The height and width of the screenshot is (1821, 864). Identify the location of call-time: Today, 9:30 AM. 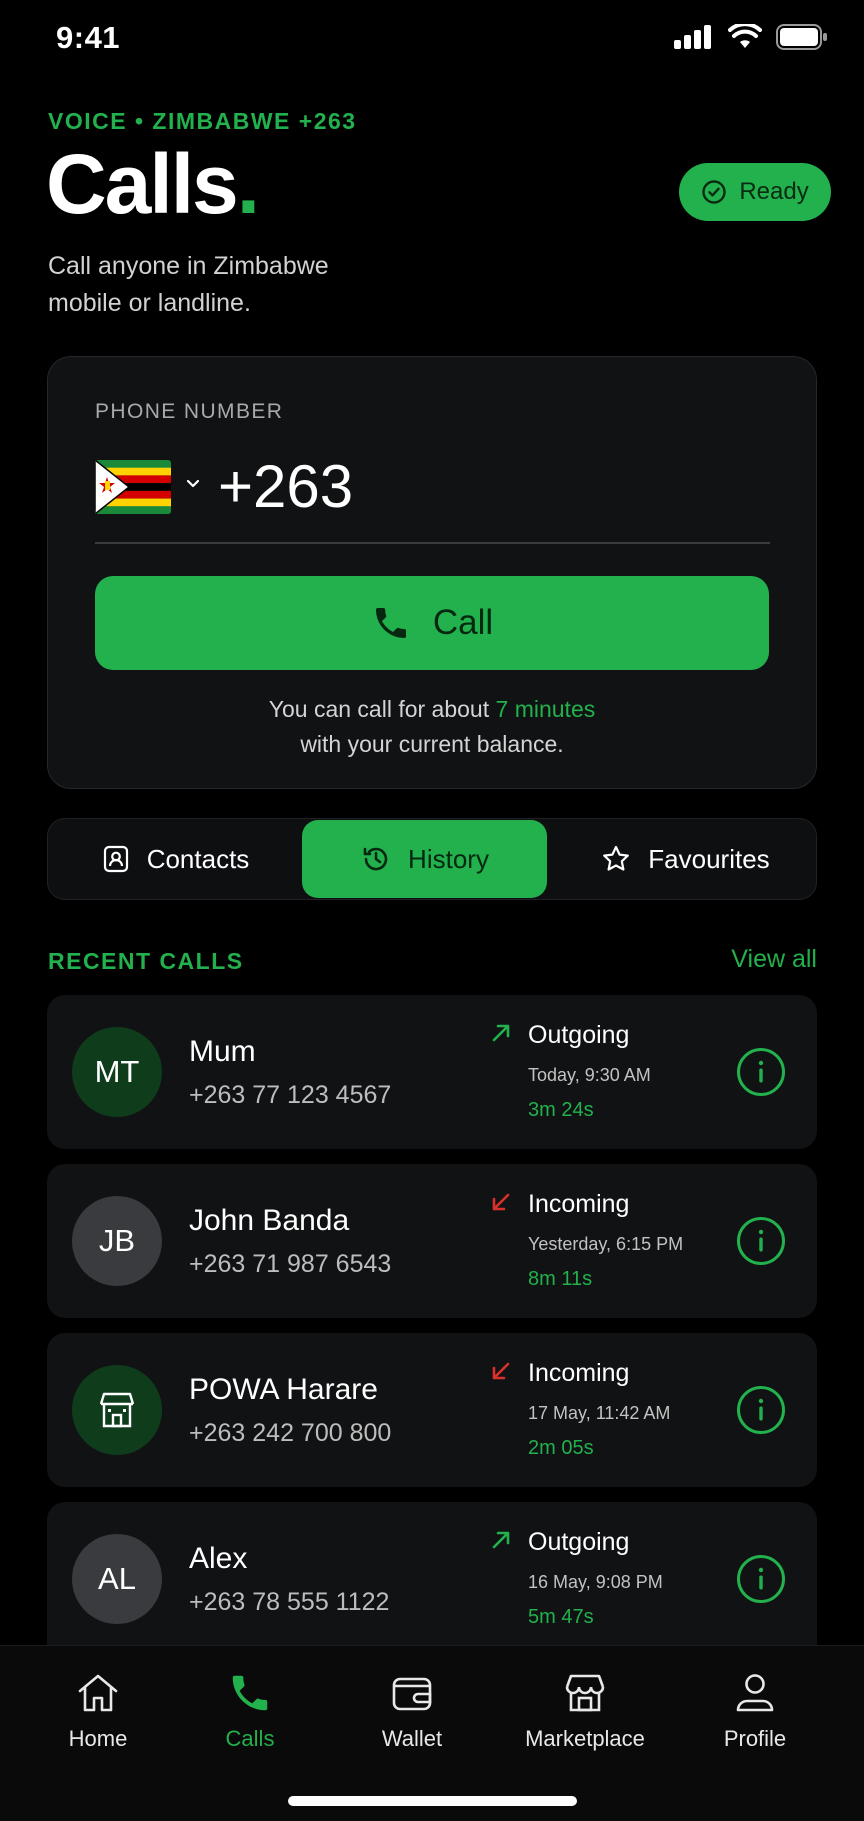
(589, 1075).